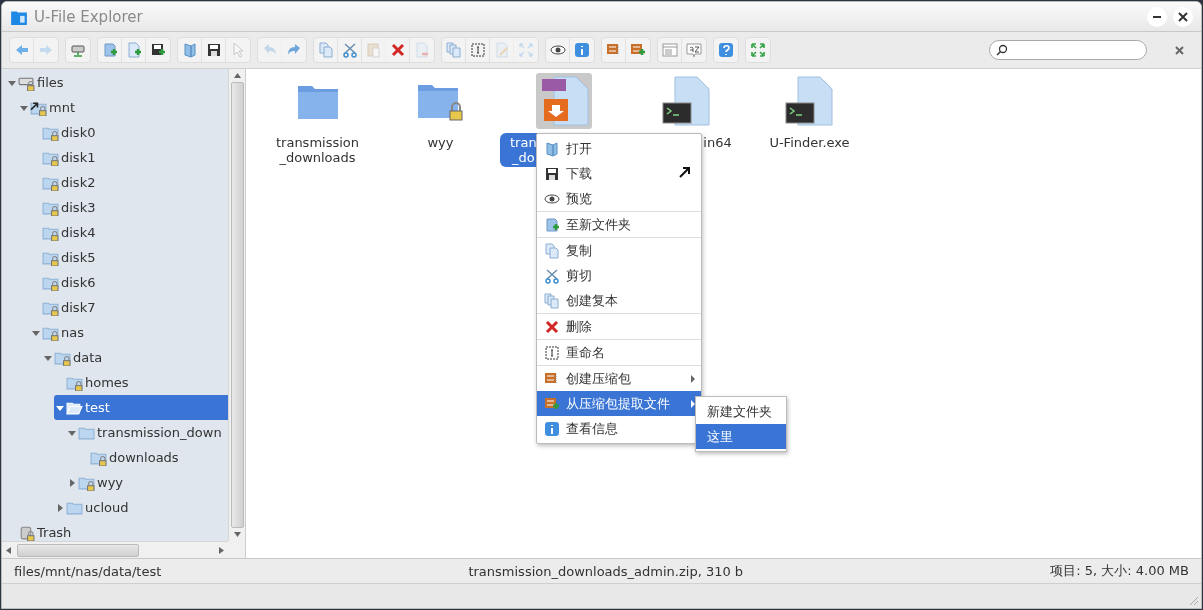  Describe the element at coordinates (221, 550) in the screenshot. I see `scroll-right-icon` at that location.